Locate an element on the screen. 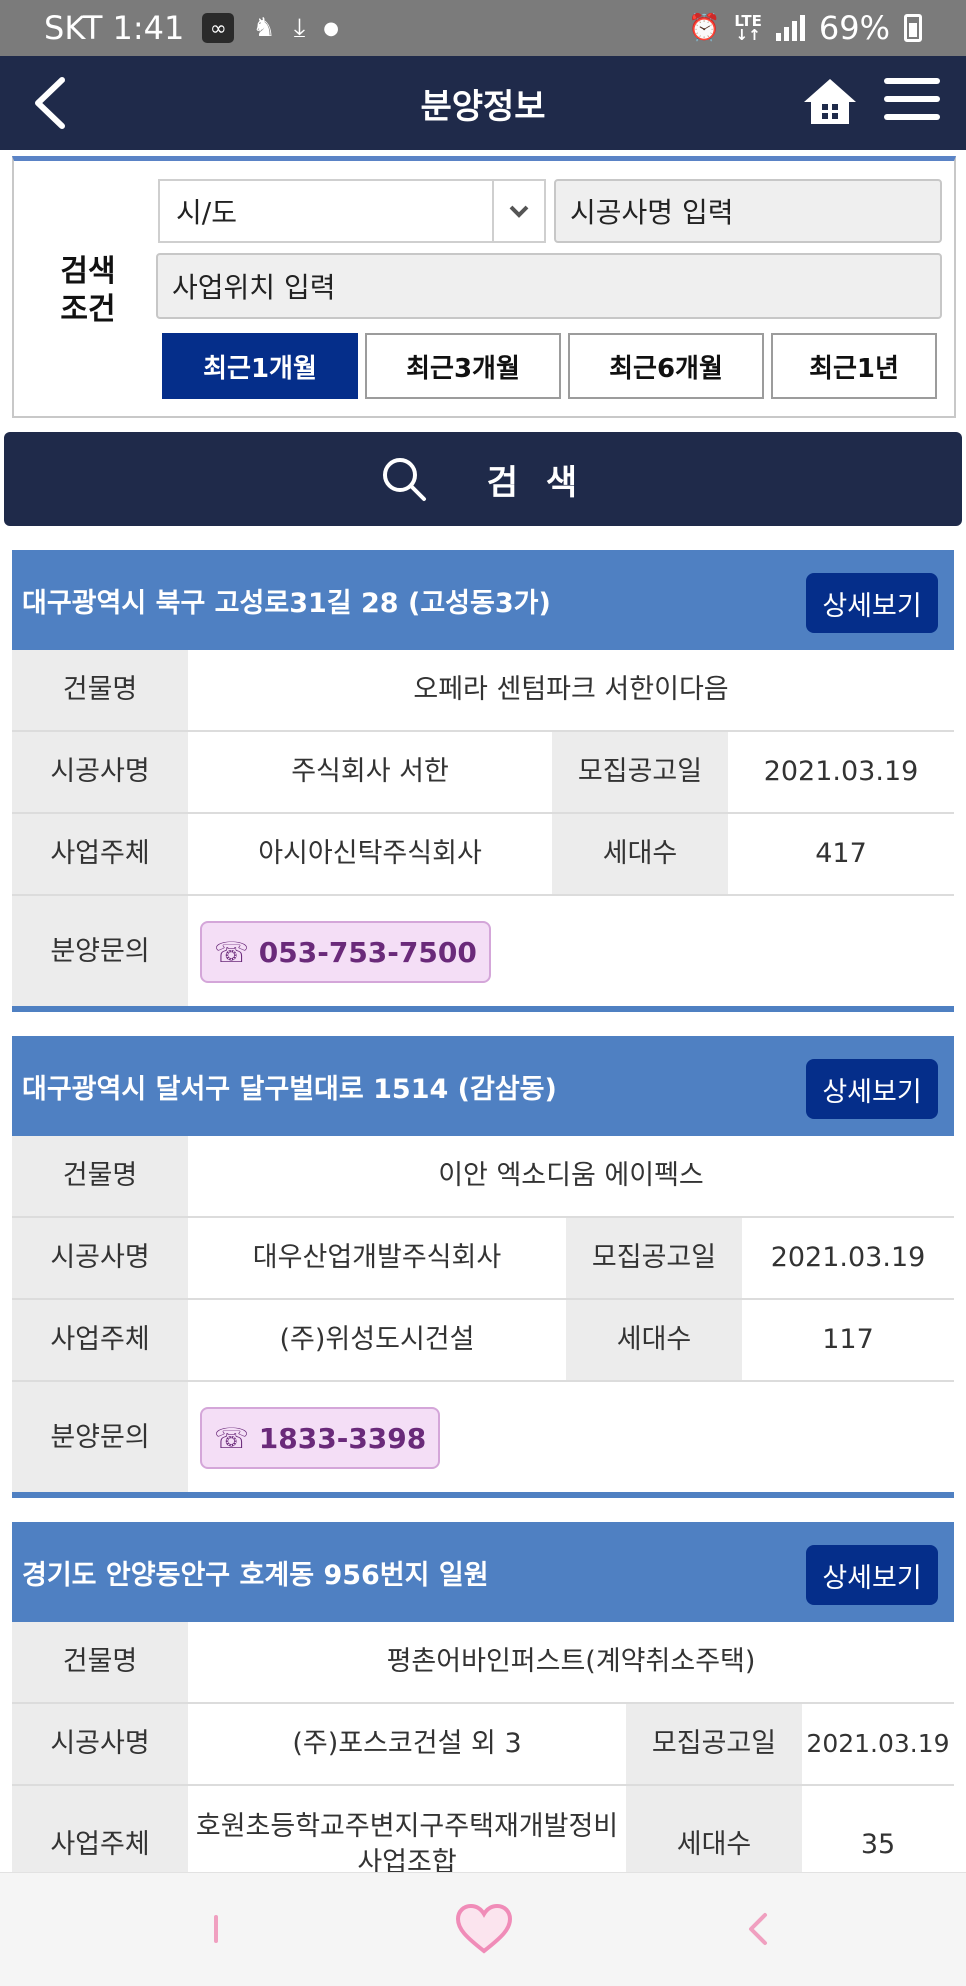 This screenshot has width=966, height=1986. table-row: 분양문의 ☏ 053-753-7500 is located at coordinates (483, 952).